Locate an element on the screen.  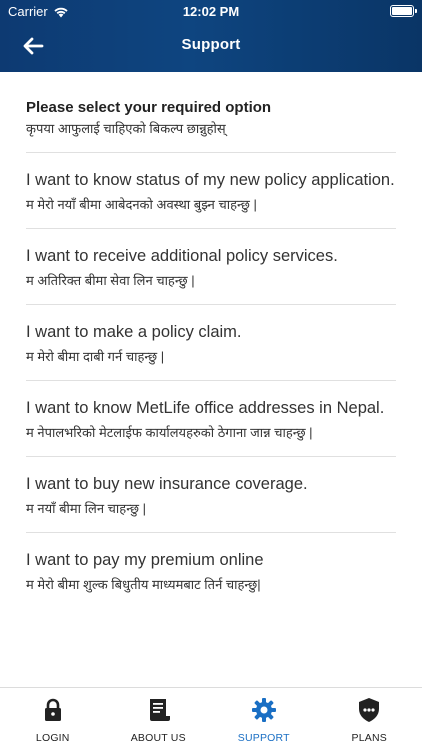
status-time: 12:02 PM is located at coordinates (211, 11).